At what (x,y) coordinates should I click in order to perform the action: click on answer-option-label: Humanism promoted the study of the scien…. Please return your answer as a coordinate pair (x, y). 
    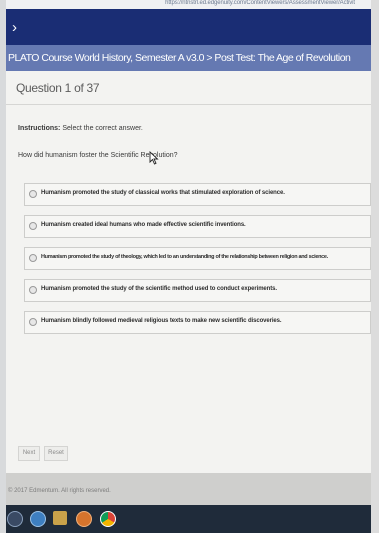
    Looking at the image, I should click on (159, 289).